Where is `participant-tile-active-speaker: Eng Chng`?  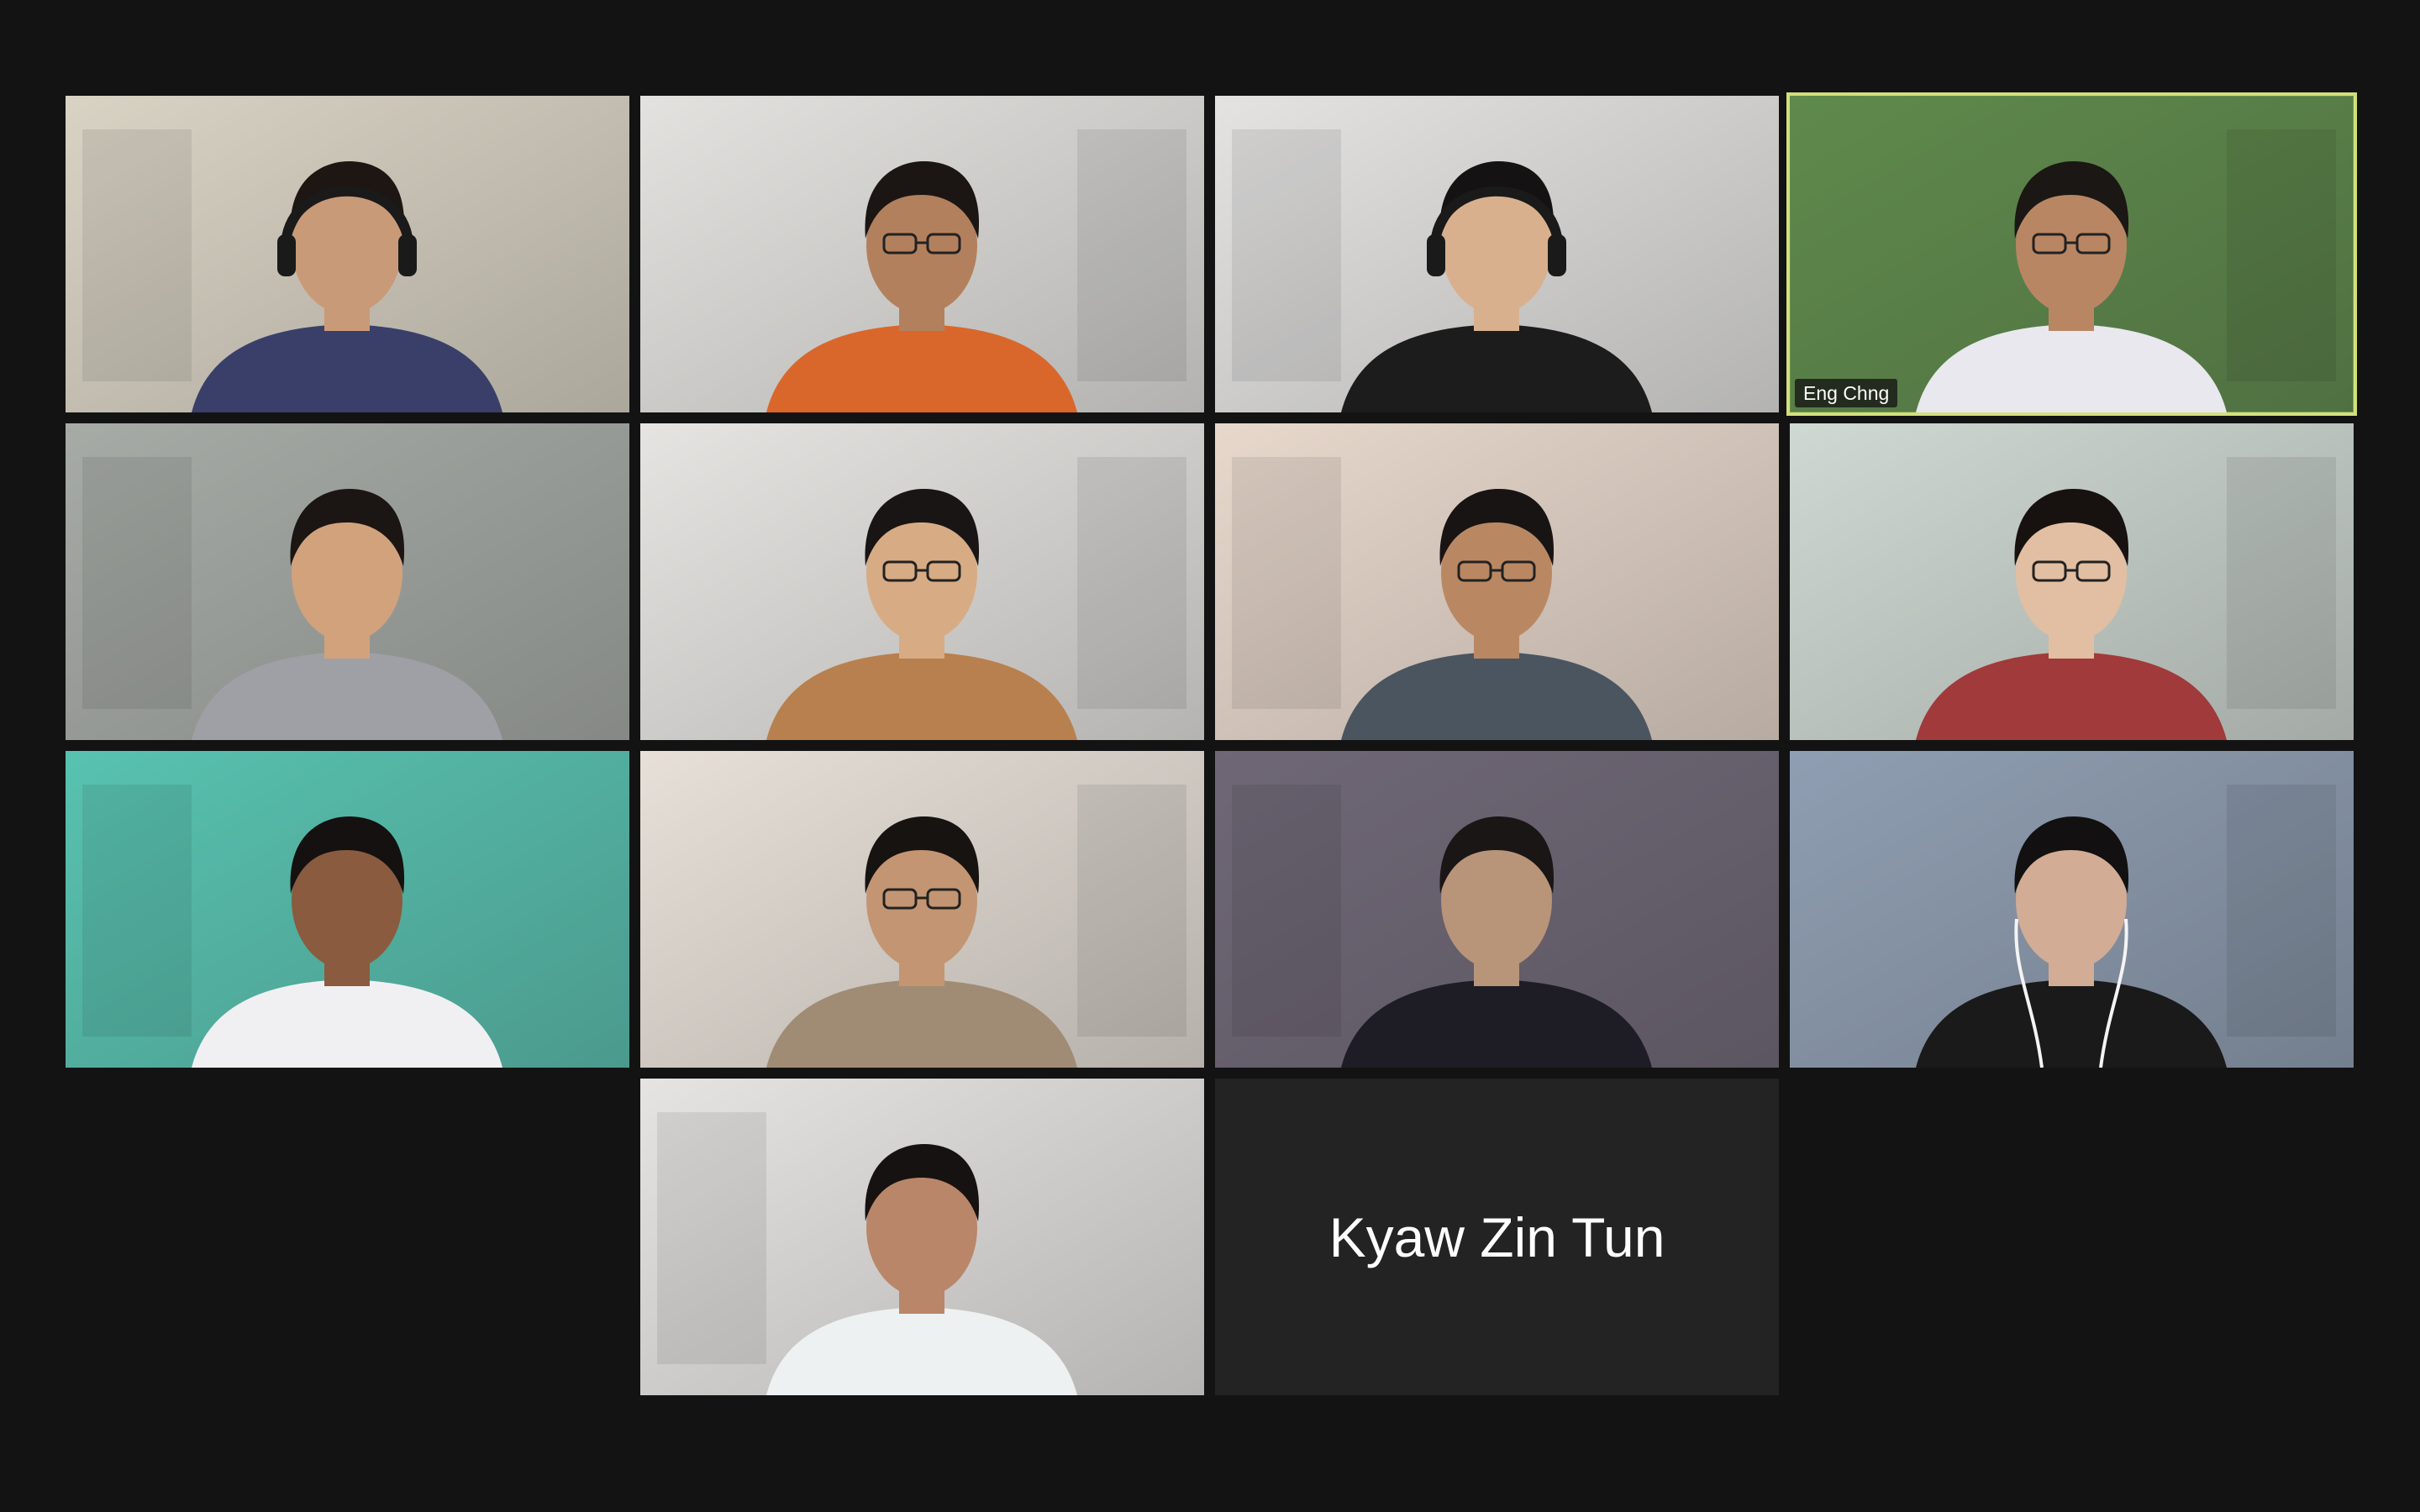 participant-tile-active-speaker: Eng Chng is located at coordinates (2071, 254).